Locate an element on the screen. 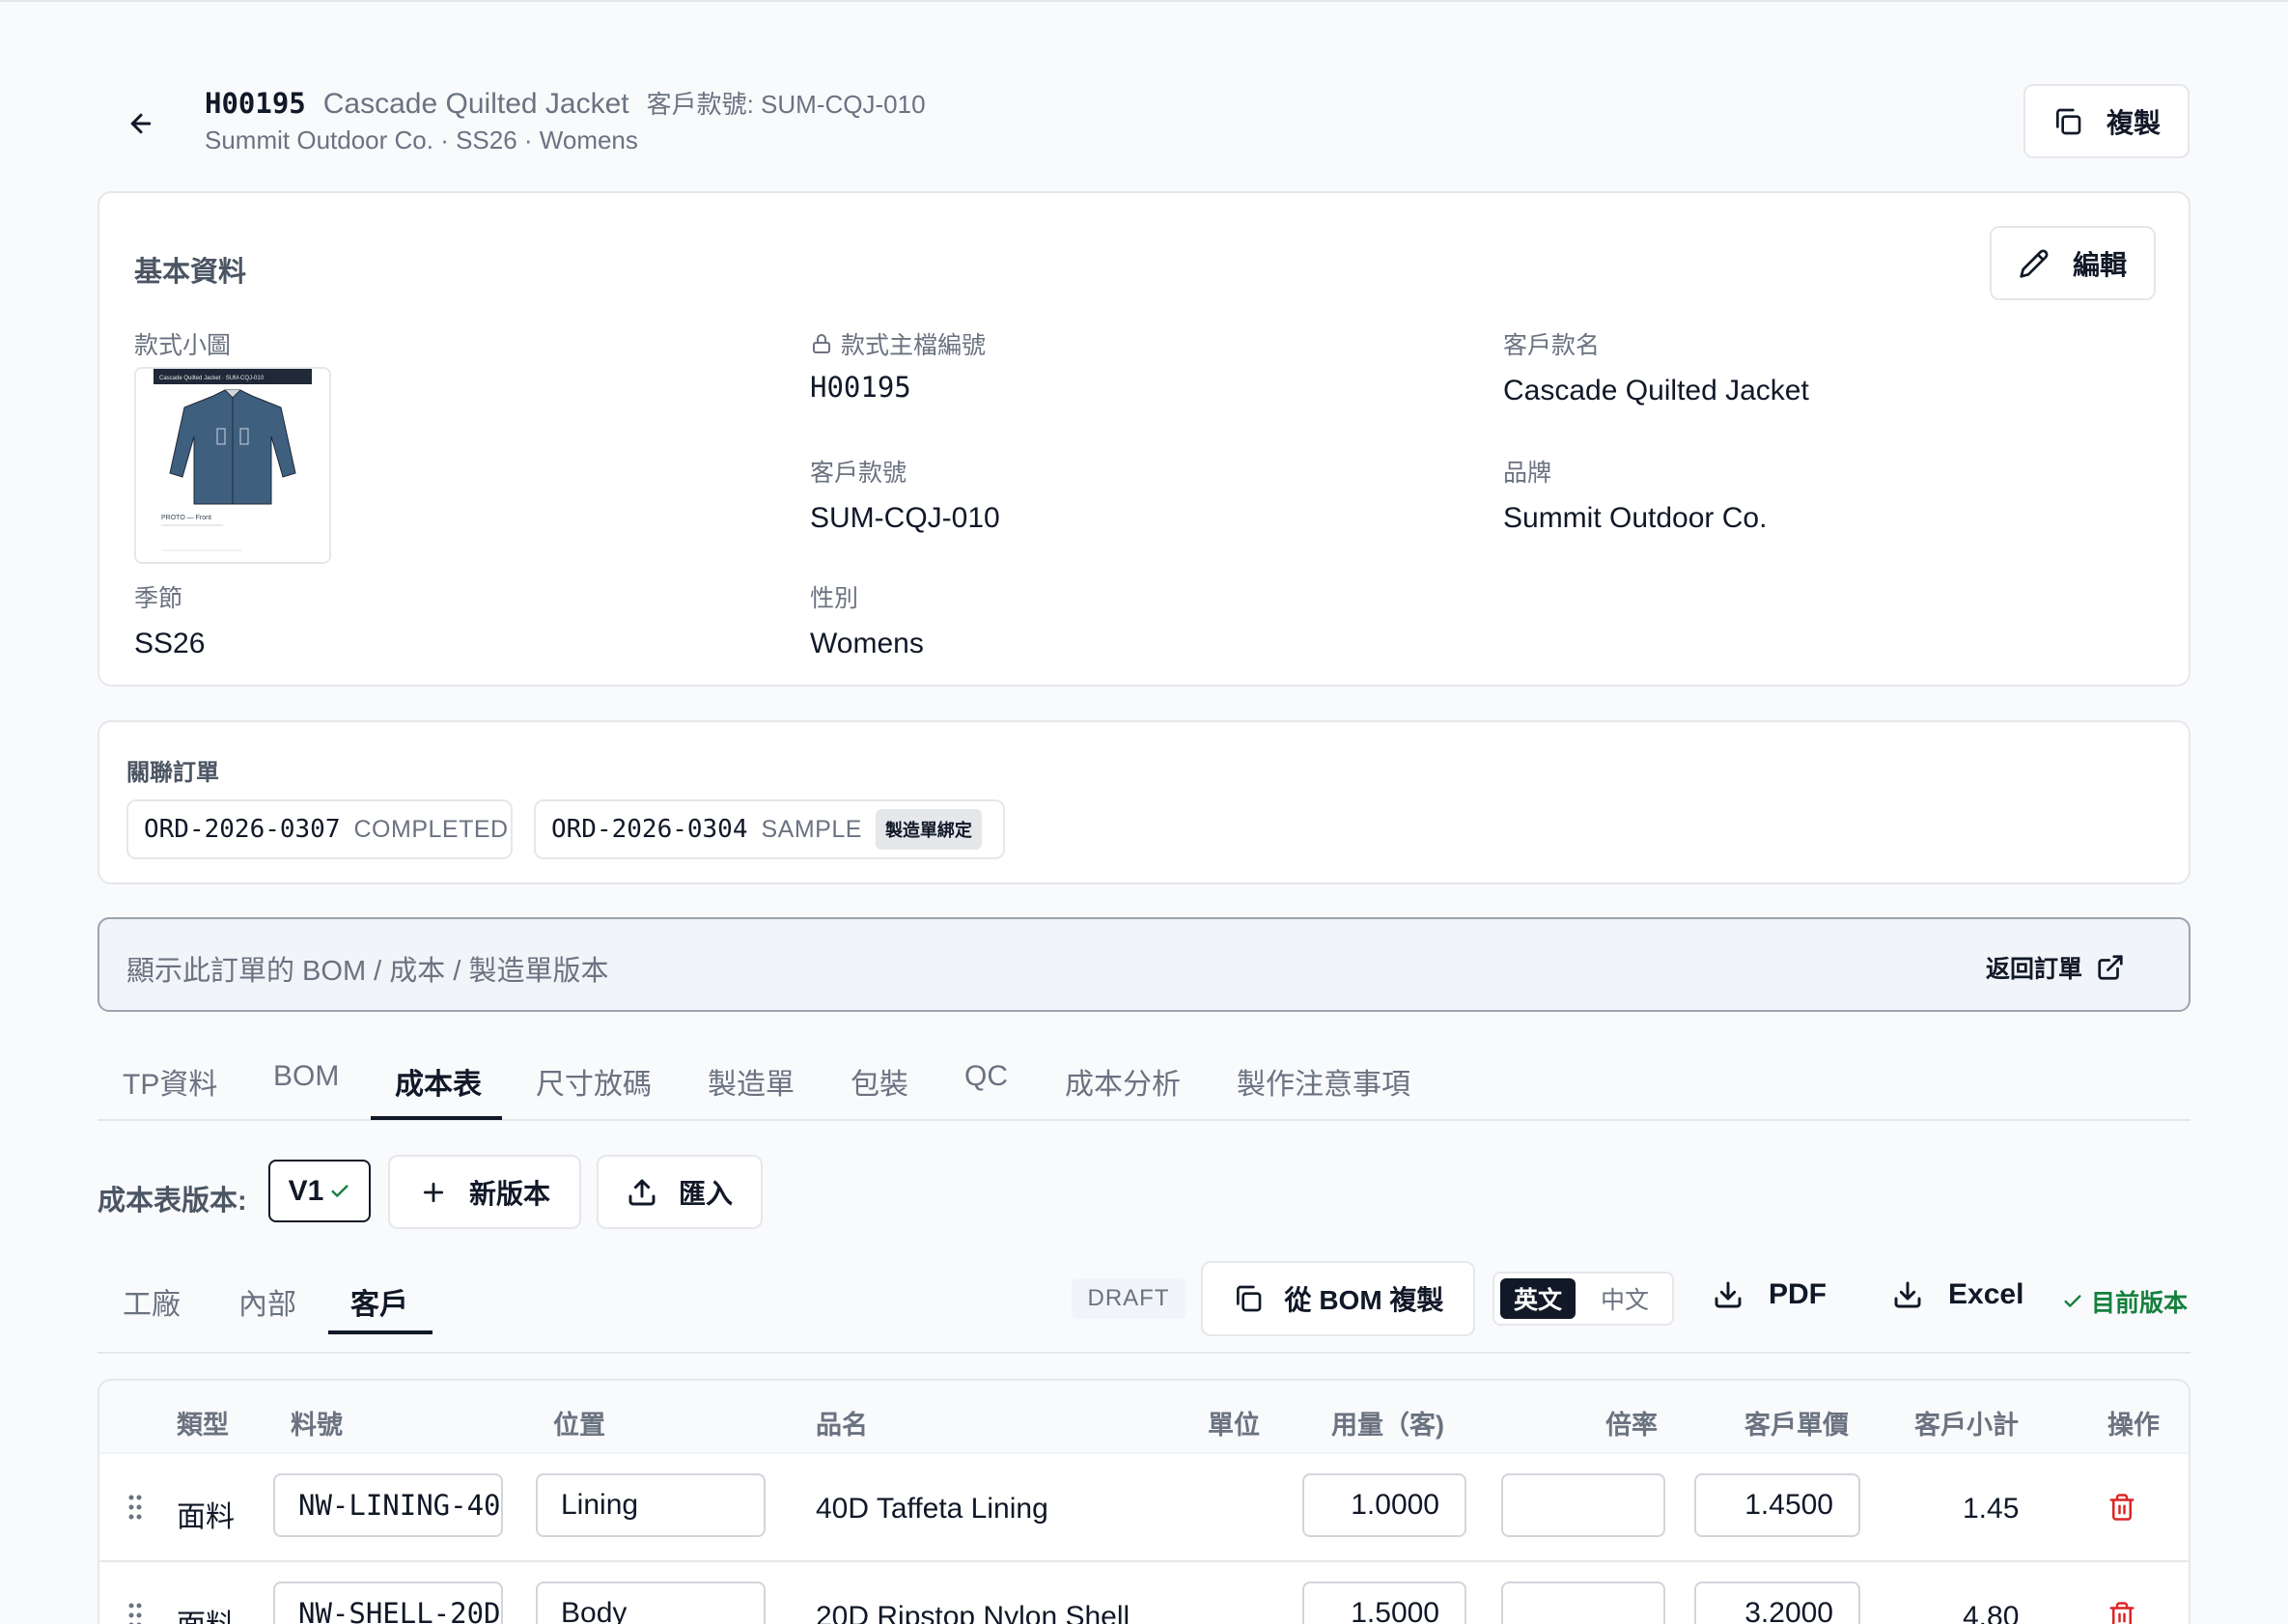  edit-label: 編輯 is located at coordinates (2099, 265).